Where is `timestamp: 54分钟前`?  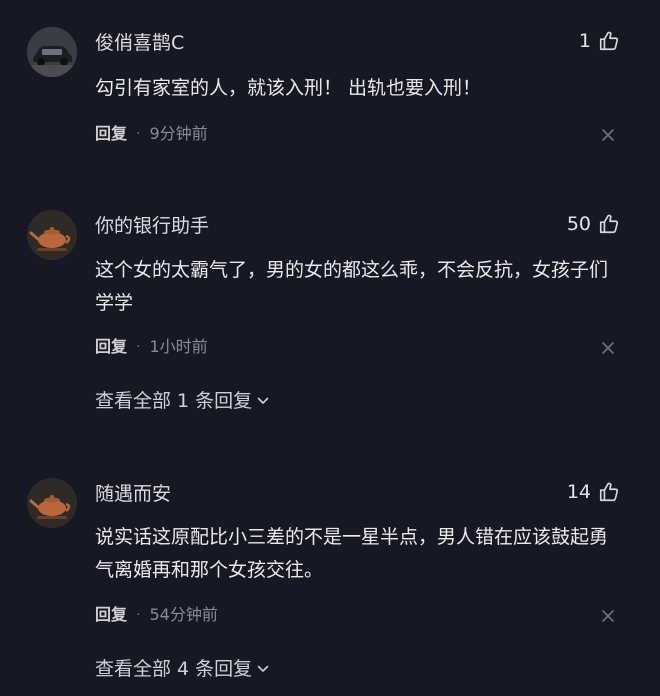 timestamp: 54分钟前 is located at coordinates (183, 614).